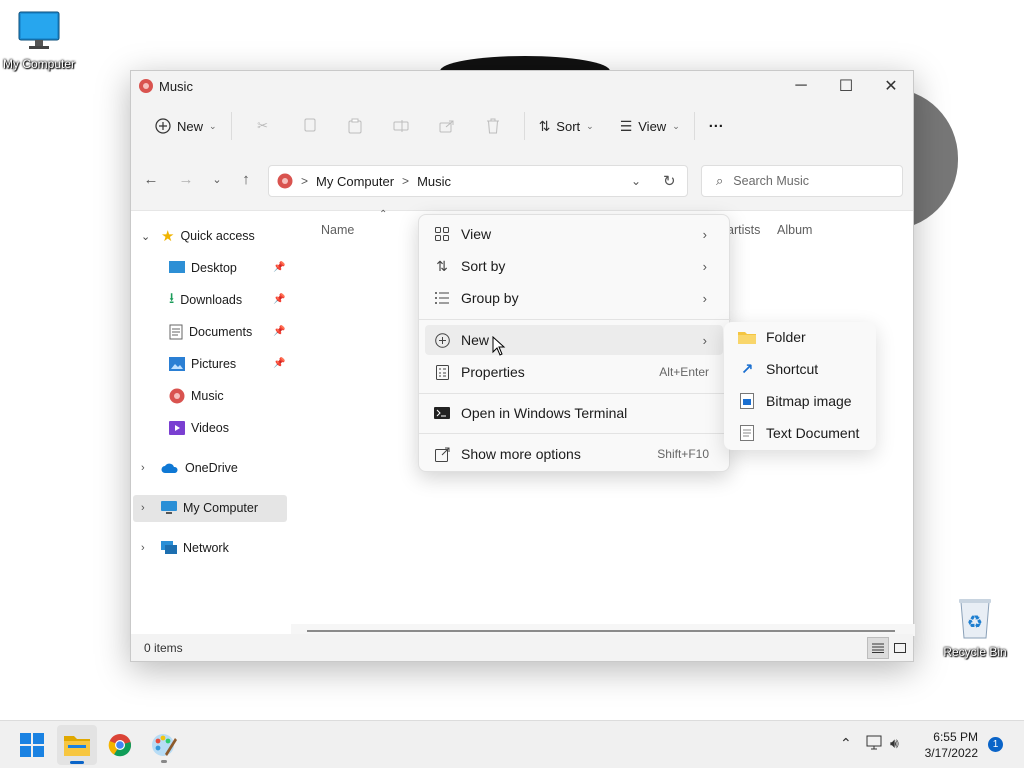 The image size is (1024, 768). Describe the element at coordinates (77, 745) in the screenshot. I see `taskbar-file-explorer` at that location.